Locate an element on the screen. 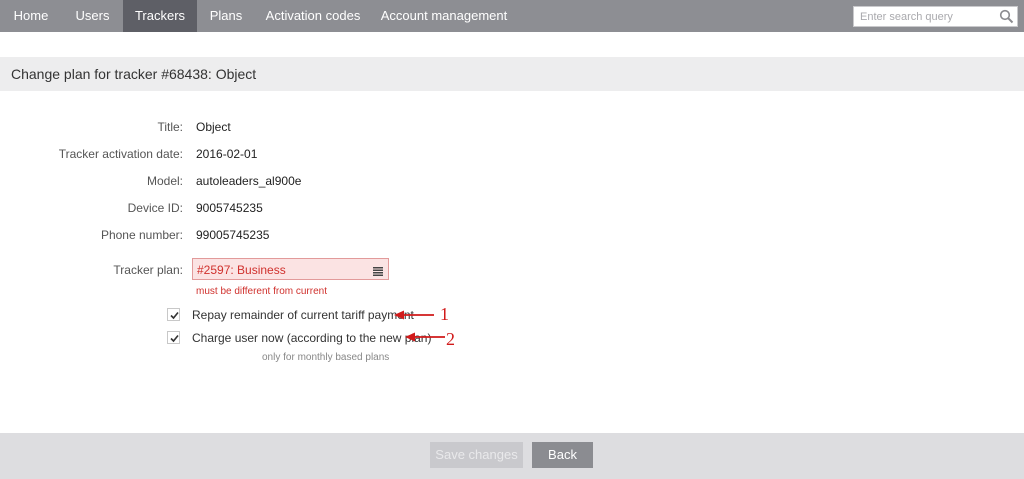  search-input is located at coordinates (924, 16).